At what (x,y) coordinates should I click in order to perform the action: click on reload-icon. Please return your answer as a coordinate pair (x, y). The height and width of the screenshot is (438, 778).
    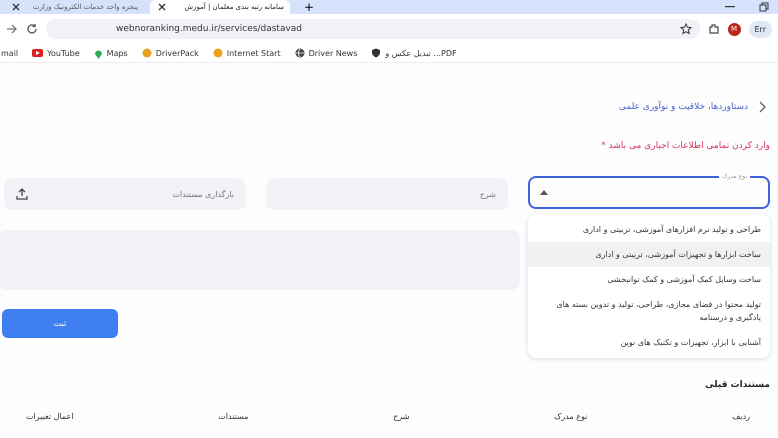
    Looking at the image, I should click on (32, 29).